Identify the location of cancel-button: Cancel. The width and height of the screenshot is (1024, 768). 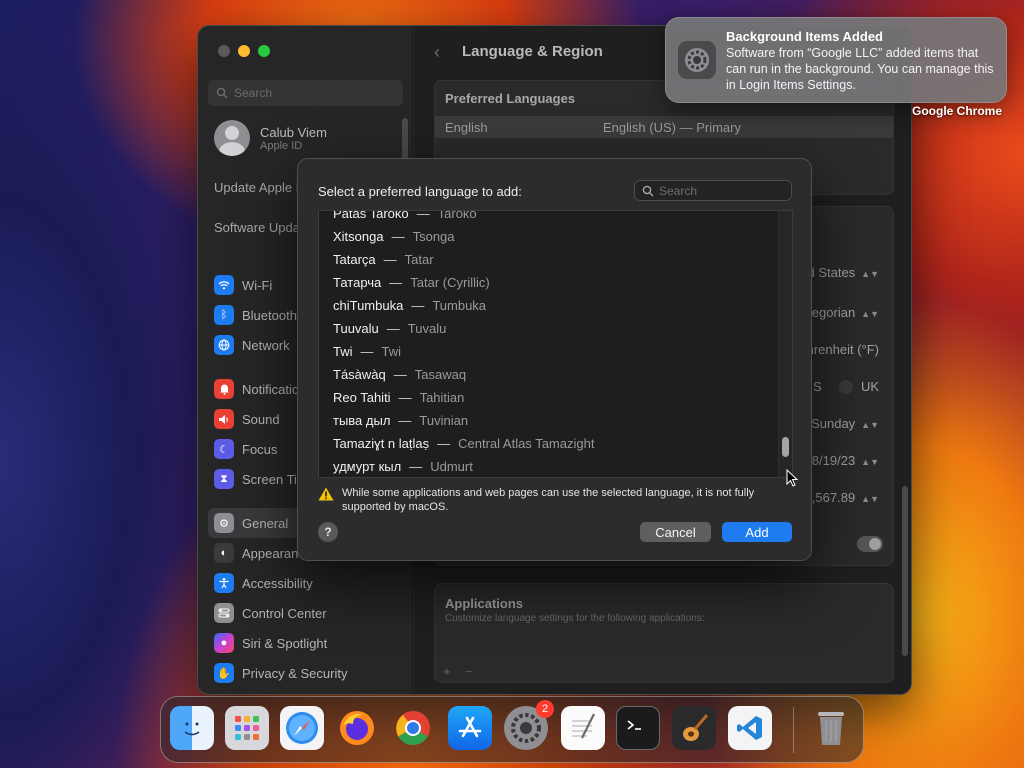
(675, 532).